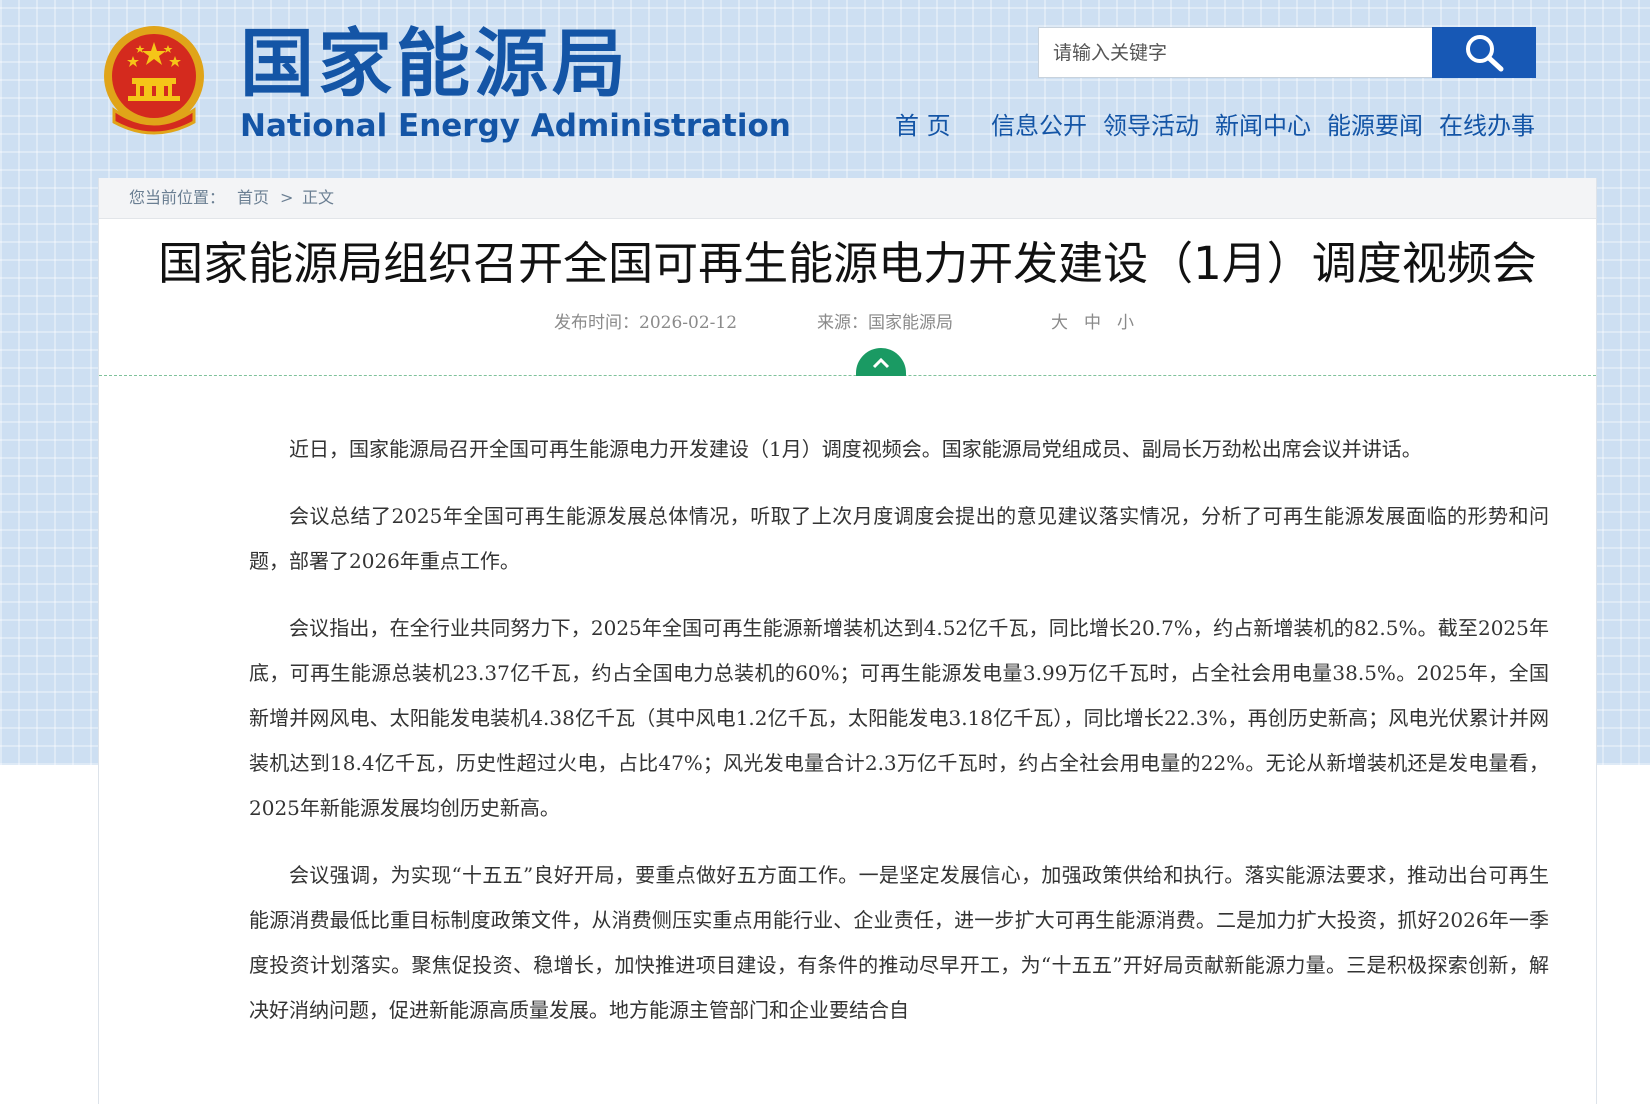  I want to click on search-button, so click(1484, 52).